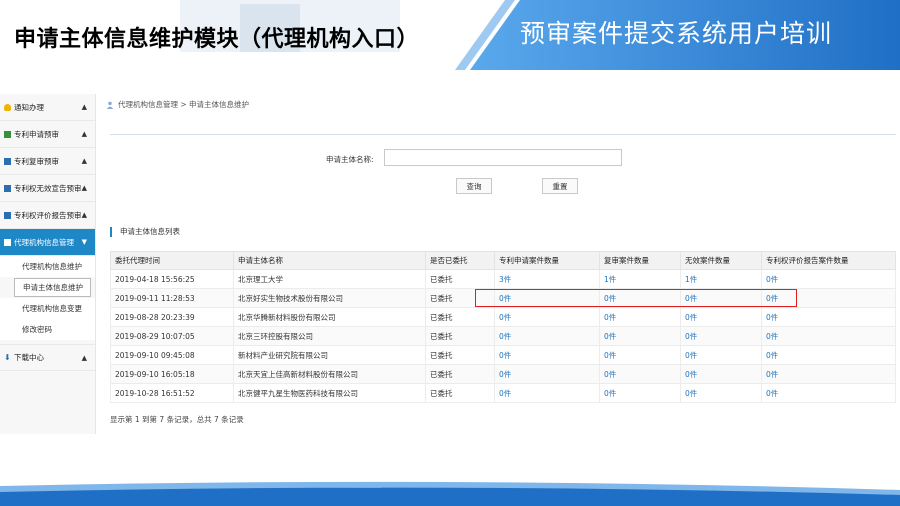 The width and height of the screenshot is (900, 506). What do you see at coordinates (217, 39) in the screenshot?
I see `slide-title: 申请主体信息维护模块（代理机构入口）` at bounding box center [217, 39].